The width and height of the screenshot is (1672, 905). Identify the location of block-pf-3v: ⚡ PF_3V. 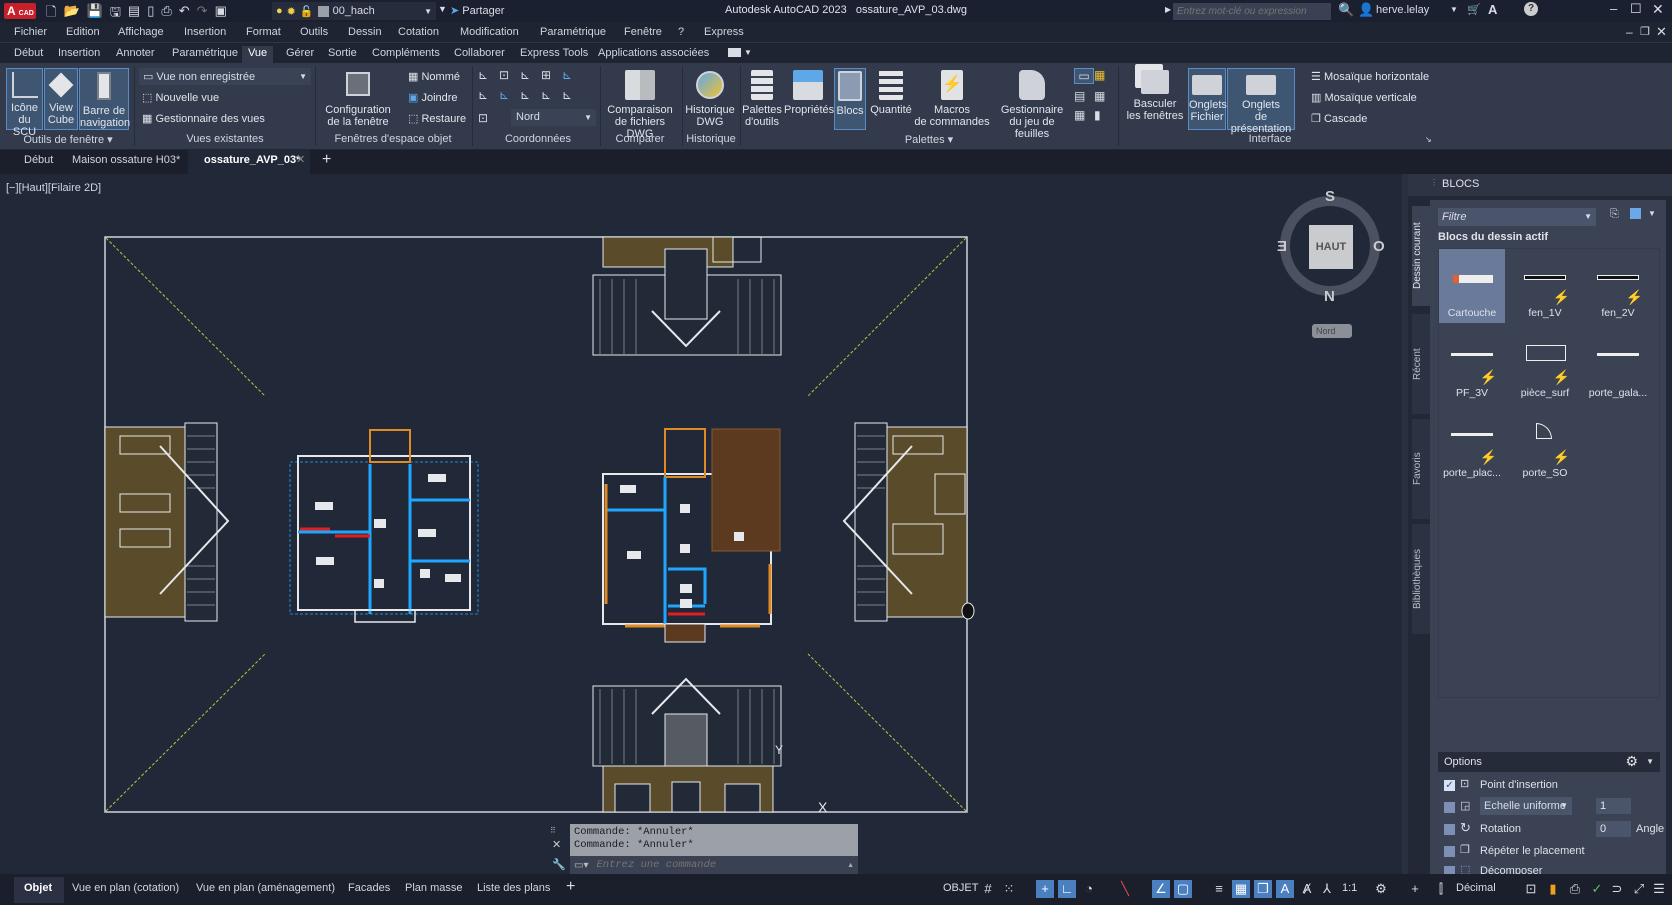
(1472, 366).